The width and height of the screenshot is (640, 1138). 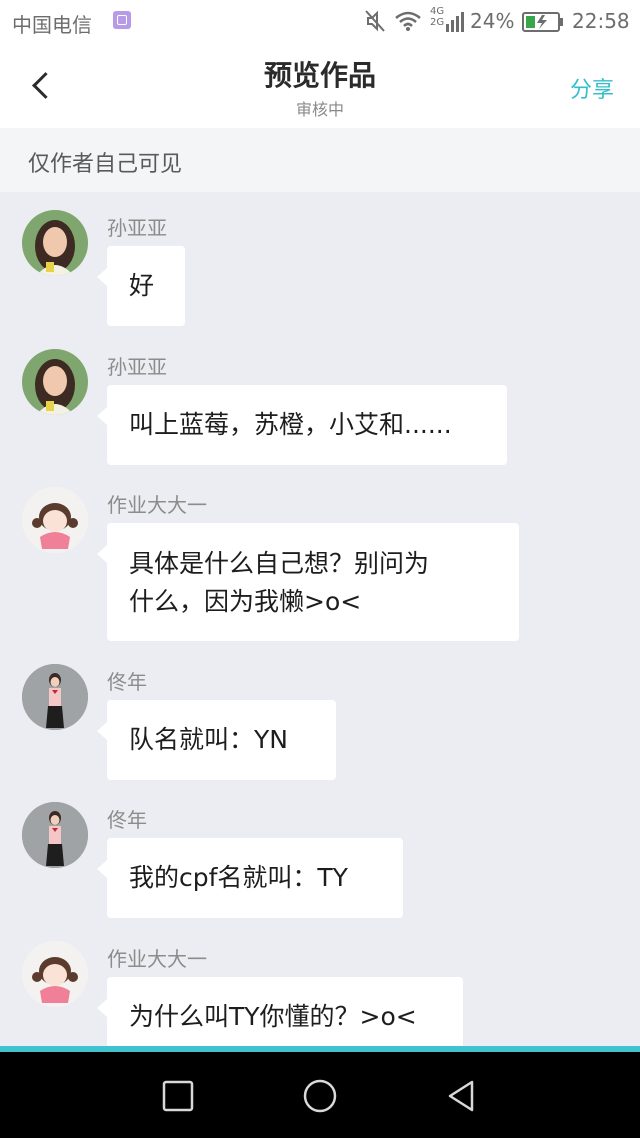 I want to click on battery-percent: 24%, so click(x=492, y=21).